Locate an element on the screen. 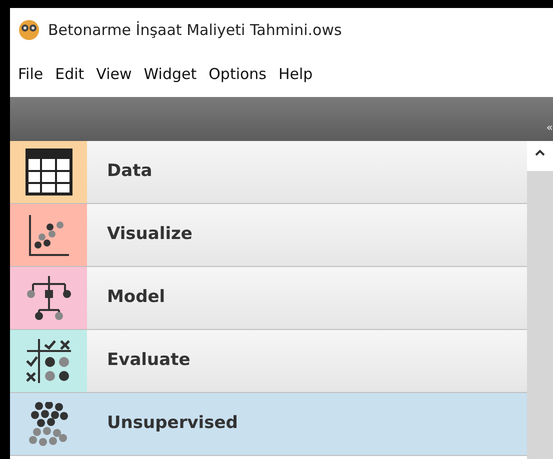 The width and height of the screenshot is (553, 459). category-row: Evaluate is located at coordinates (268, 361).